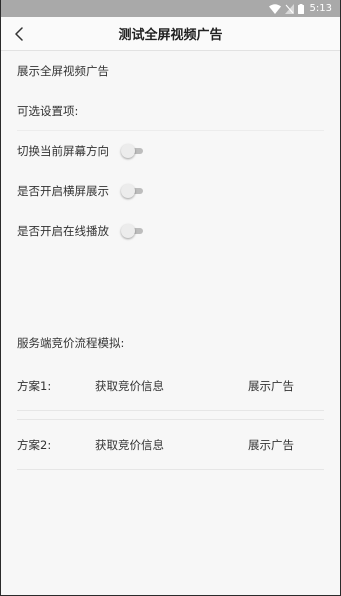 Image resolution: width=341 pixels, height=596 pixels. What do you see at coordinates (34, 444) in the screenshot?
I see `plan-name: 方案2:` at bounding box center [34, 444].